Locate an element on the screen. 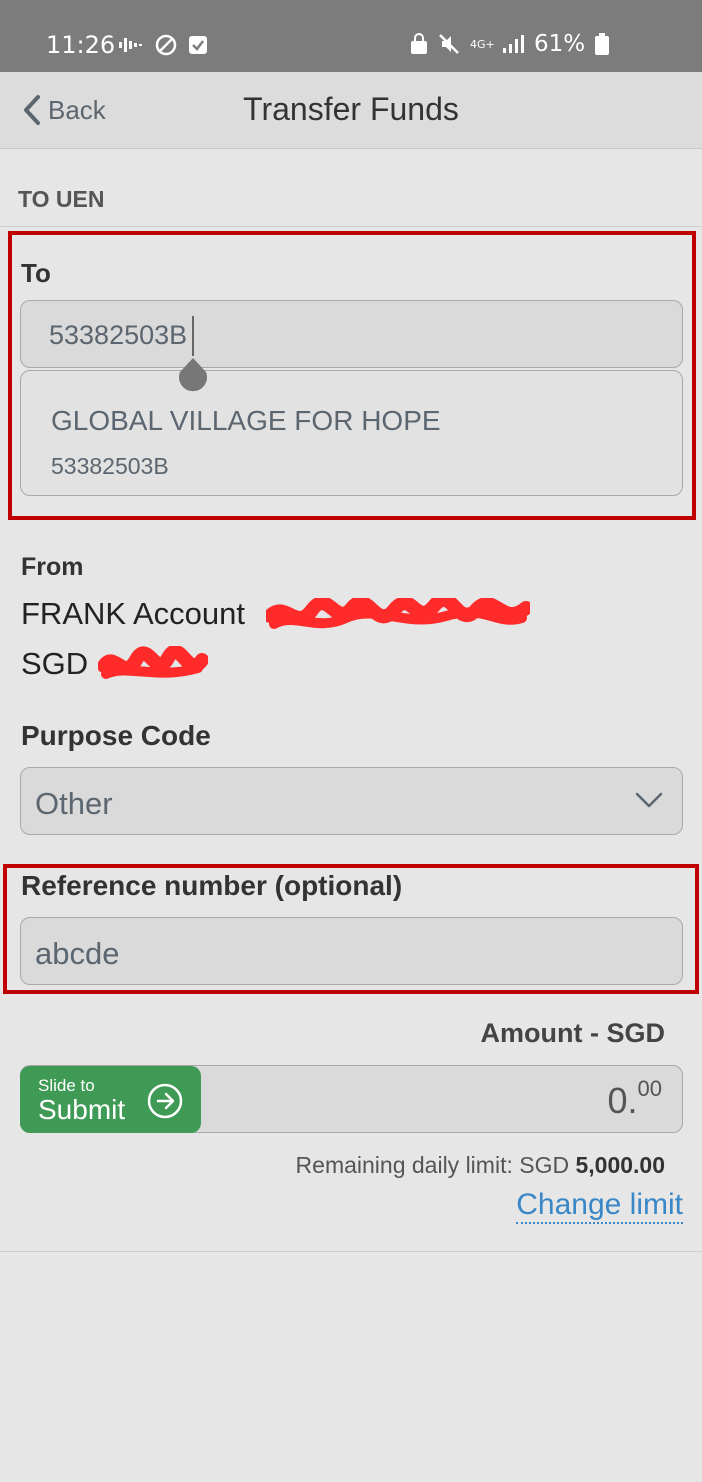 The height and width of the screenshot is (1482, 702). uen-suggestion: GLOBAL VILLAGE FOR HOPE 53382503B is located at coordinates (351, 433).